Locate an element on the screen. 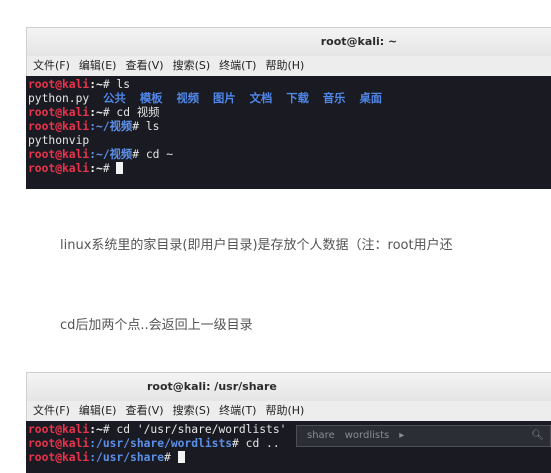 This screenshot has height=473, width=551. window-titlebar: root@kali: /usr/share is located at coordinates (288, 386).